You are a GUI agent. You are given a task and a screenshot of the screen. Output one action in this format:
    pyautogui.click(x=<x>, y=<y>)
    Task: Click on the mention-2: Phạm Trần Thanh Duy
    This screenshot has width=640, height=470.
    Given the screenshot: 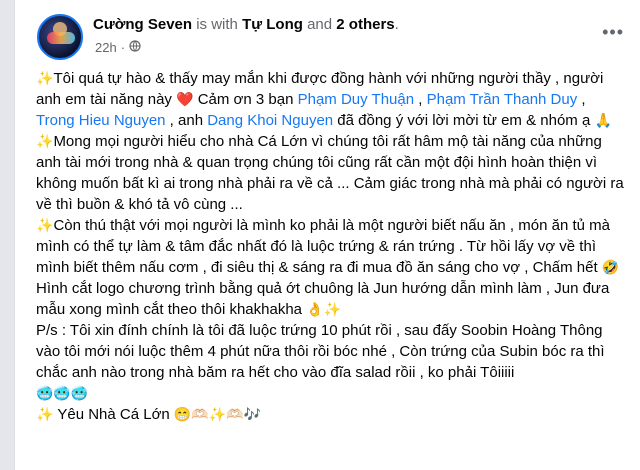 What is the action you would take?
    pyautogui.click(x=502, y=99)
    